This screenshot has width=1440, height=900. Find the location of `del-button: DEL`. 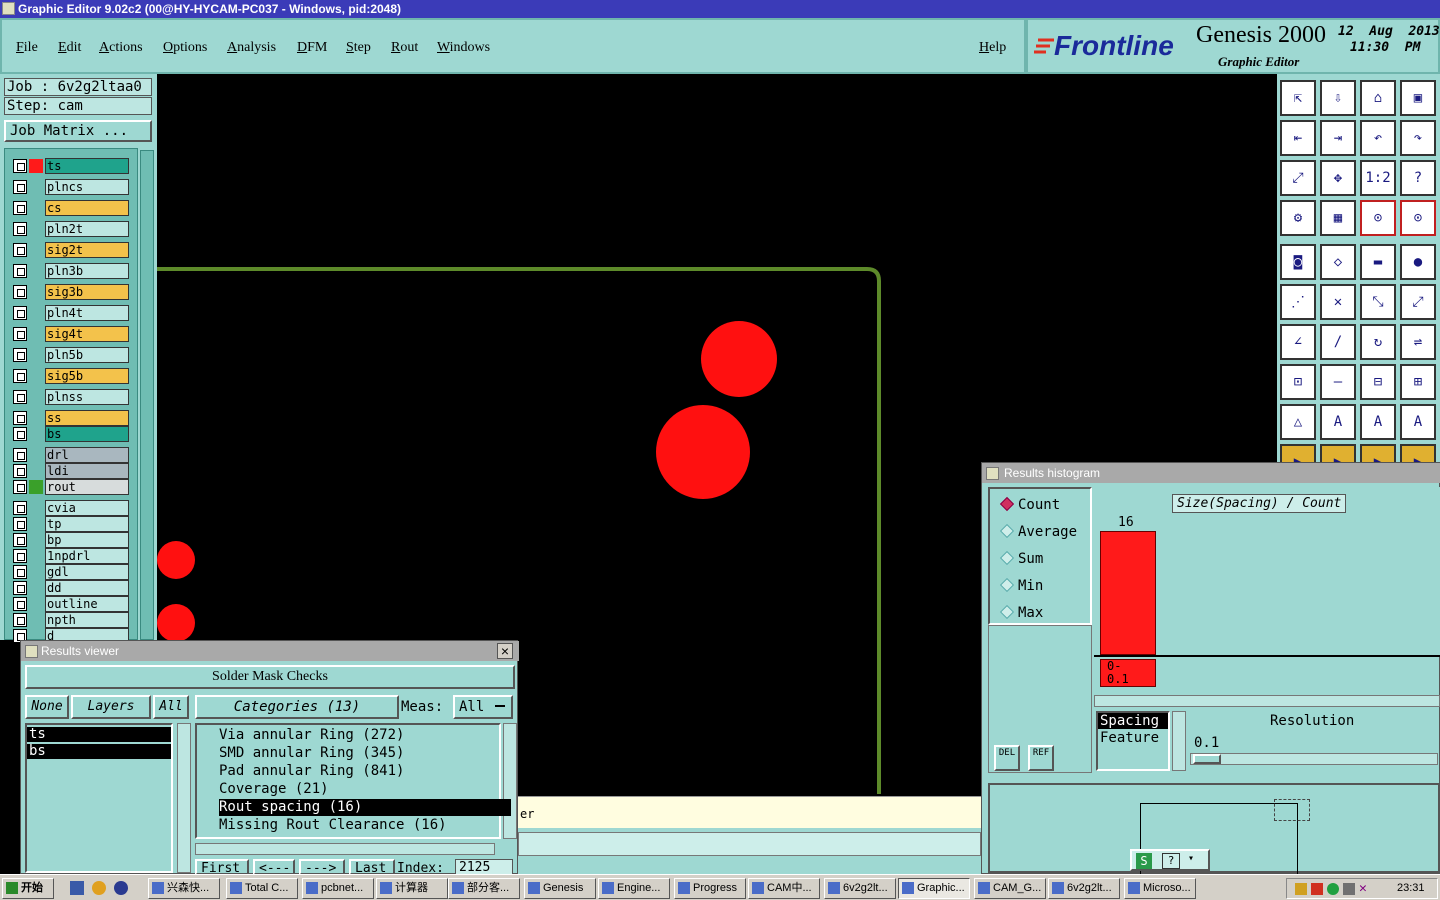

del-button: DEL is located at coordinates (1007, 758).